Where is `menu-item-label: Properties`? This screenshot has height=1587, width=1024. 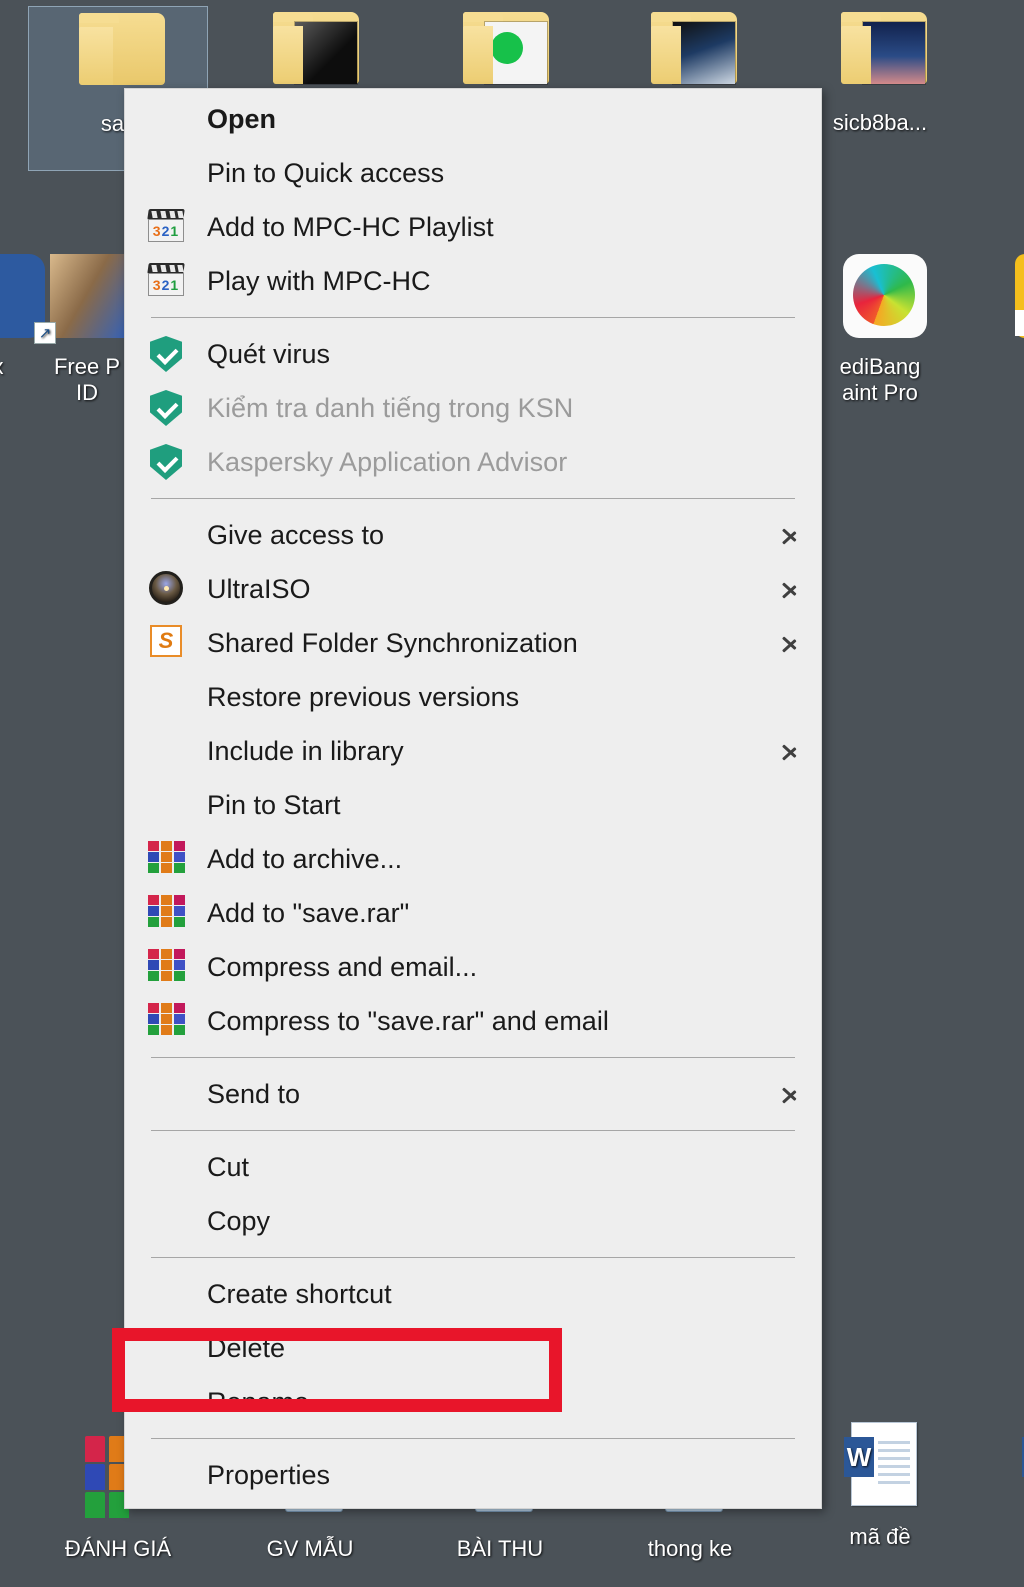 menu-item-label: Properties is located at coordinates (269, 1474).